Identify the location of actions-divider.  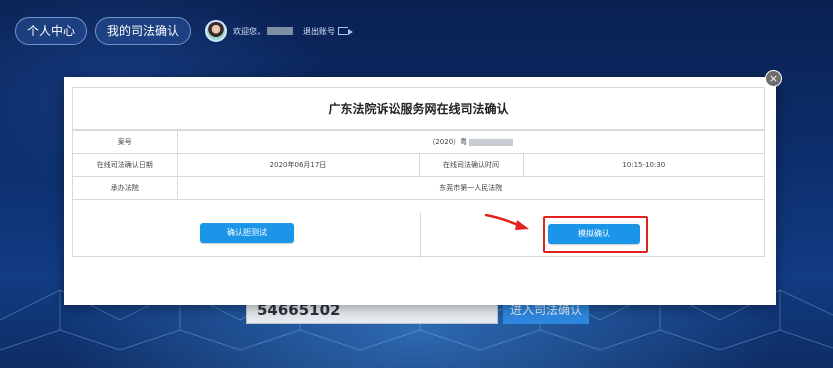
(420, 235).